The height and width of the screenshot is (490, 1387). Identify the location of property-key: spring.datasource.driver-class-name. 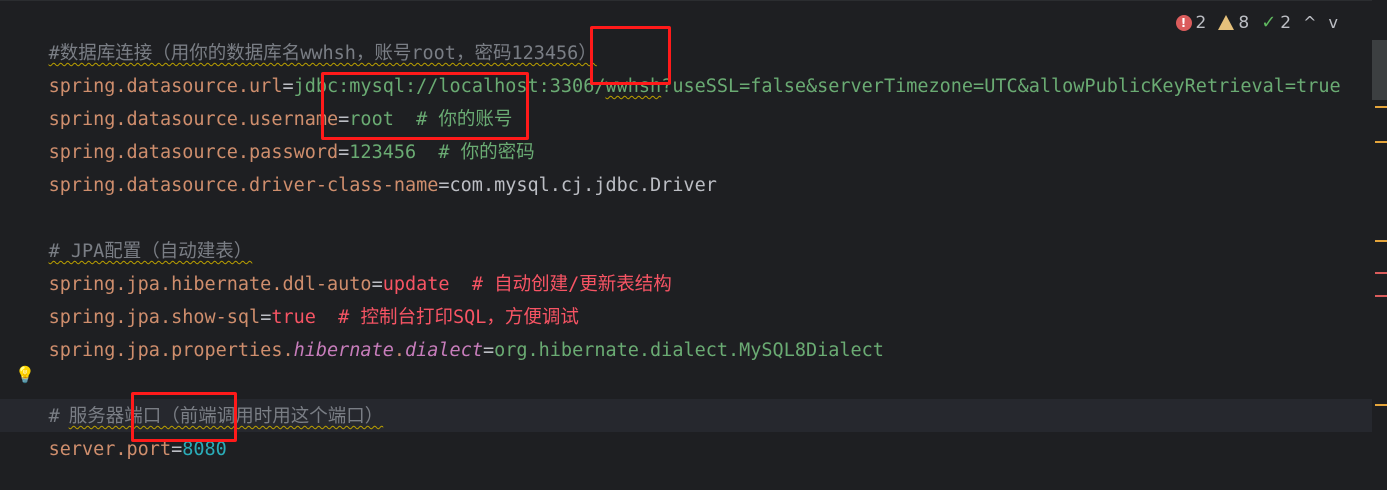
(243, 185).